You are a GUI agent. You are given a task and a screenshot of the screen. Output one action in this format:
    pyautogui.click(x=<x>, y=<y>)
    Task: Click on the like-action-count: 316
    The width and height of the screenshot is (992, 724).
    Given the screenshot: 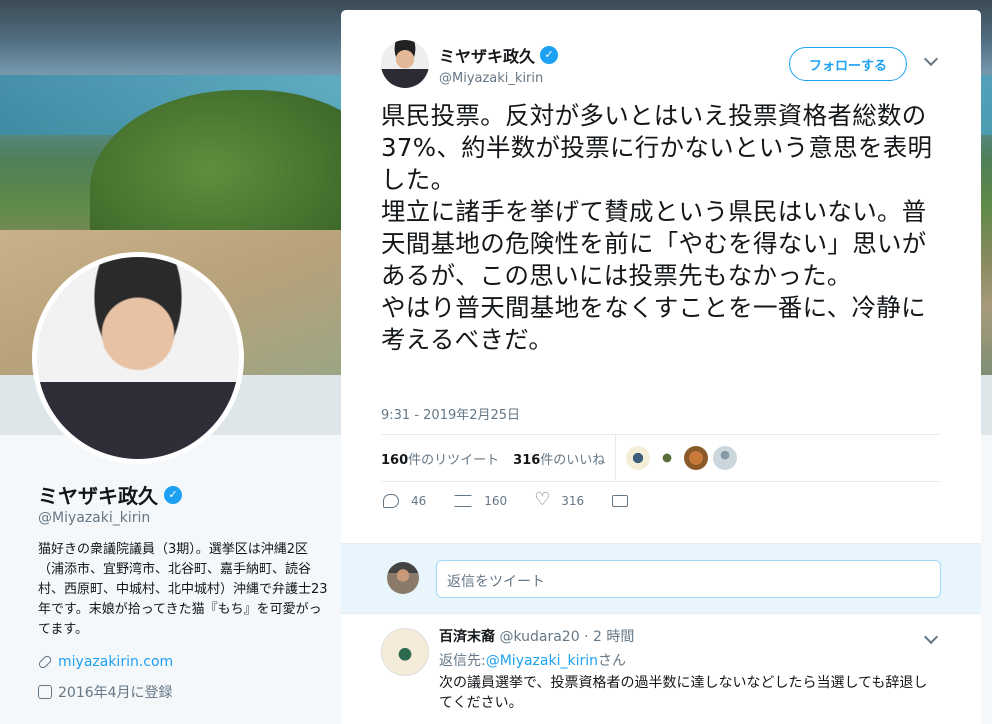 What is the action you would take?
    pyautogui.click(x=573, y=501)
    